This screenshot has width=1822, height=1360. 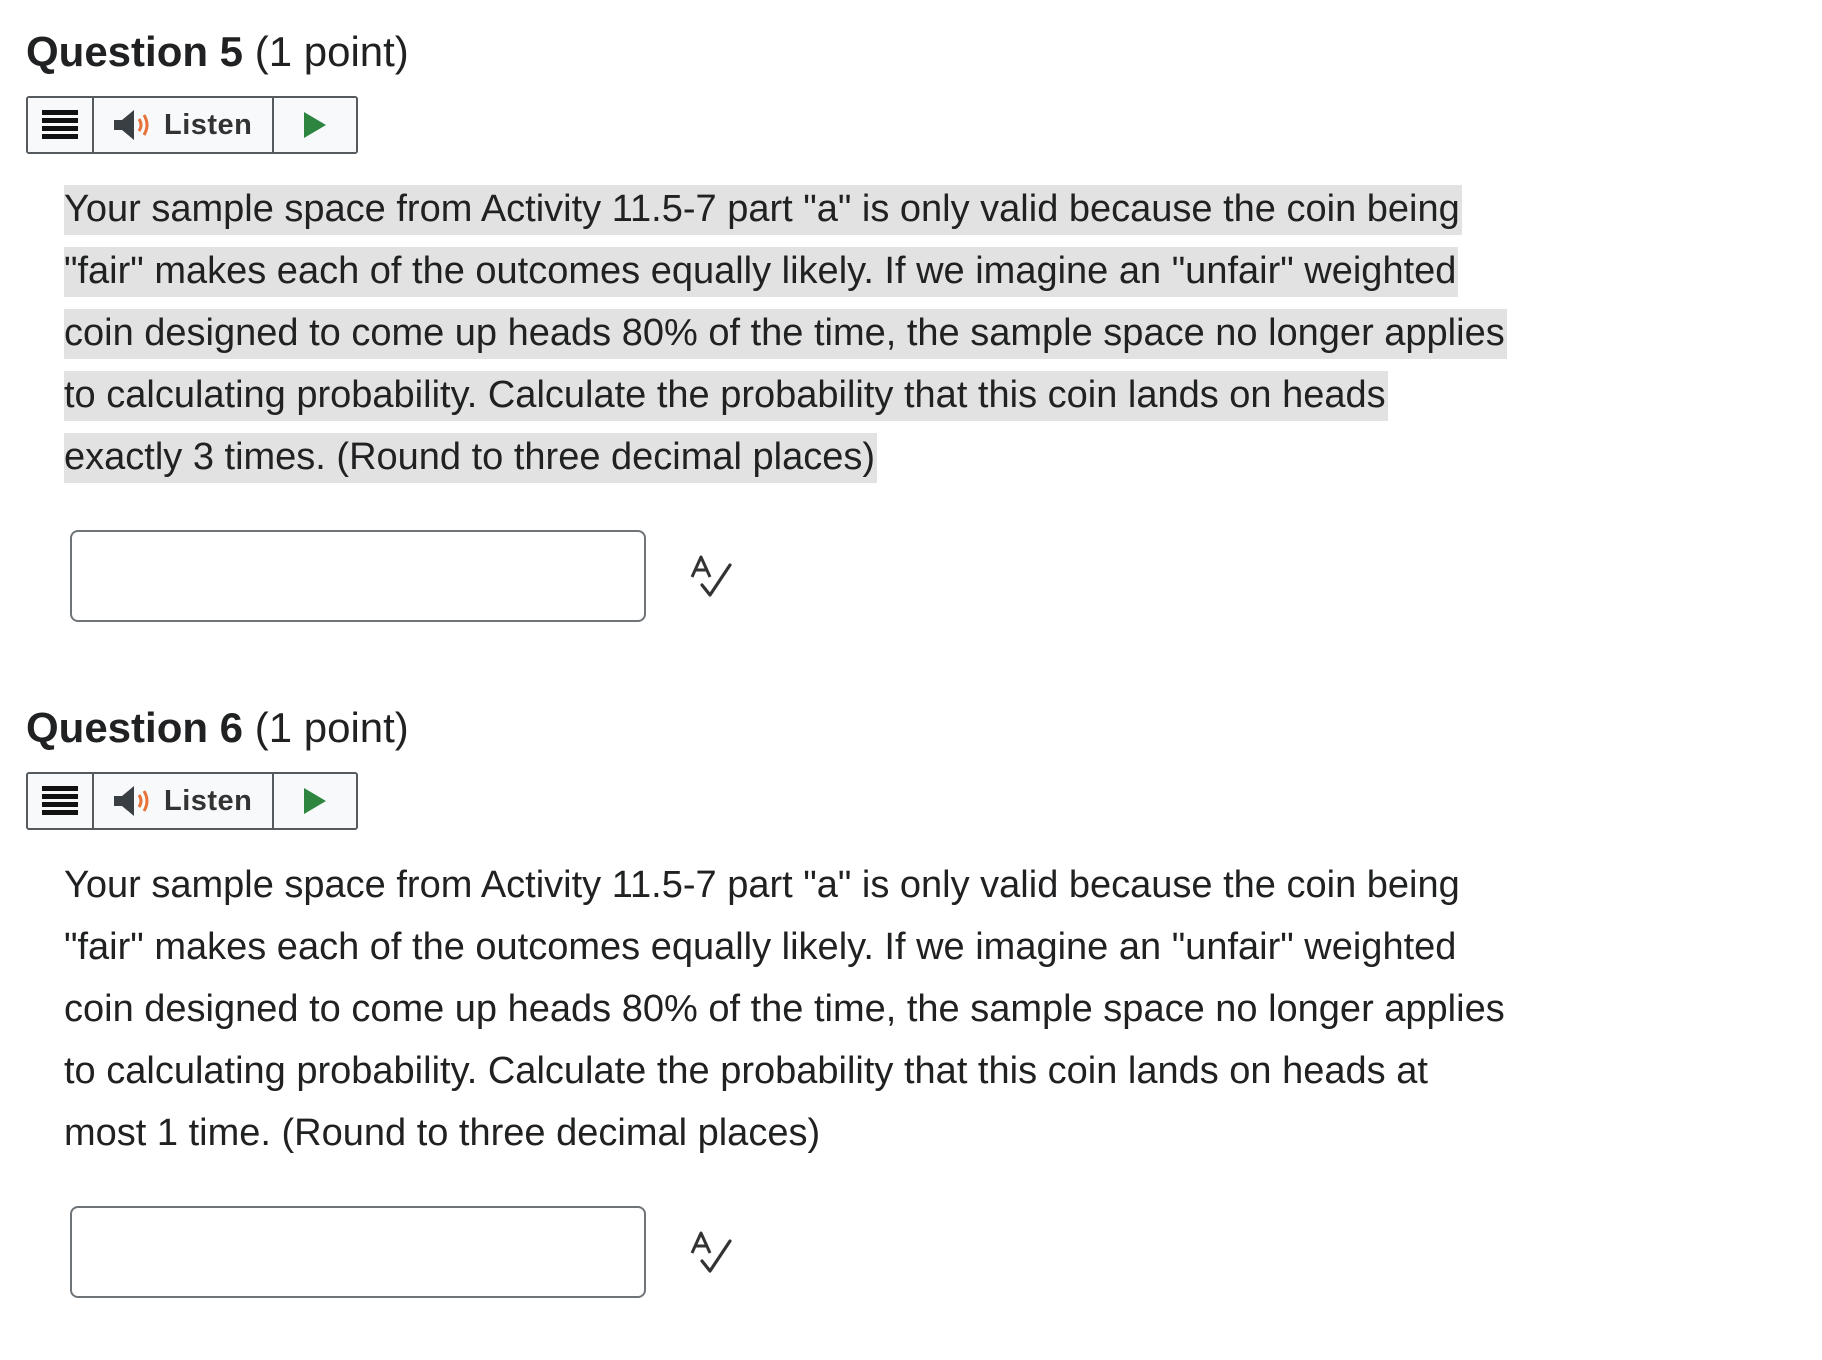 What do you see at coordinates (135, 727) in the screenshot?
I see `question-title: Question 6` at bounding box center [135, 727].